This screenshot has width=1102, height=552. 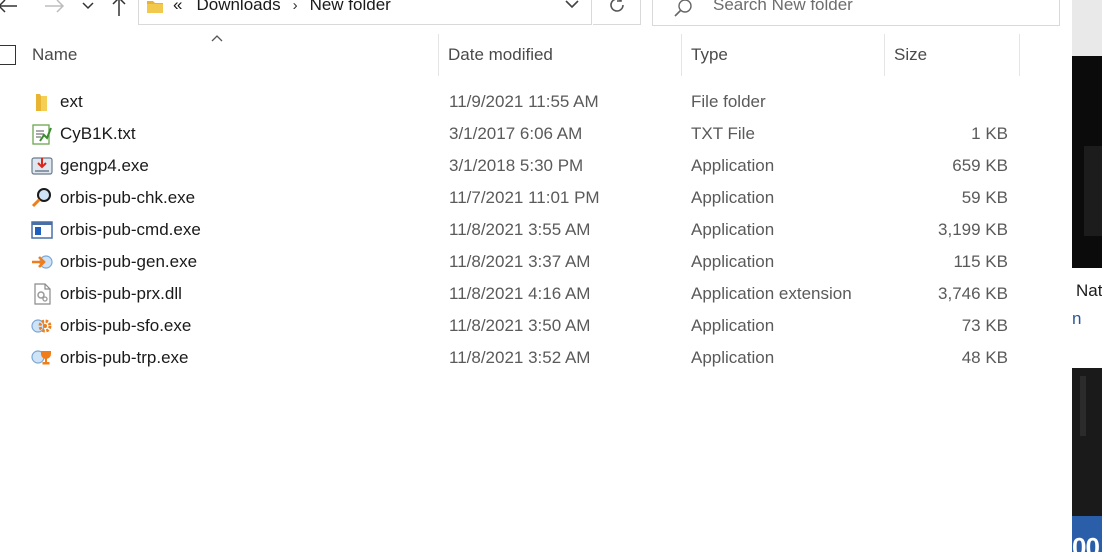 What do you see at coordinates (71, 101) in the screenshot?
I see `file-name: ext` at bounding box center [71, 101].